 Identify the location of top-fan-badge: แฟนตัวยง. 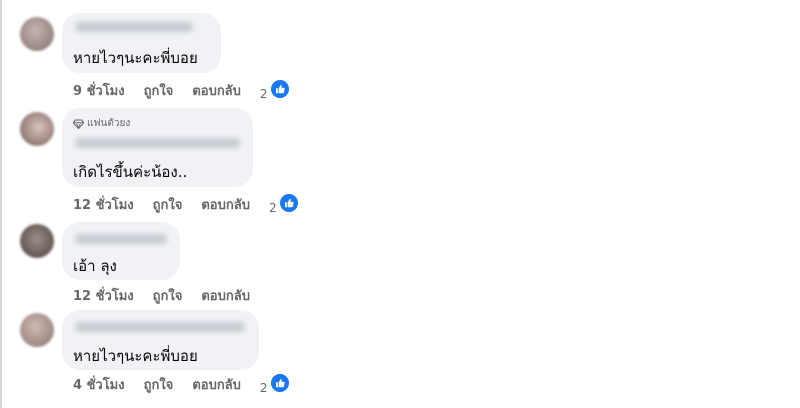
(101, 123).